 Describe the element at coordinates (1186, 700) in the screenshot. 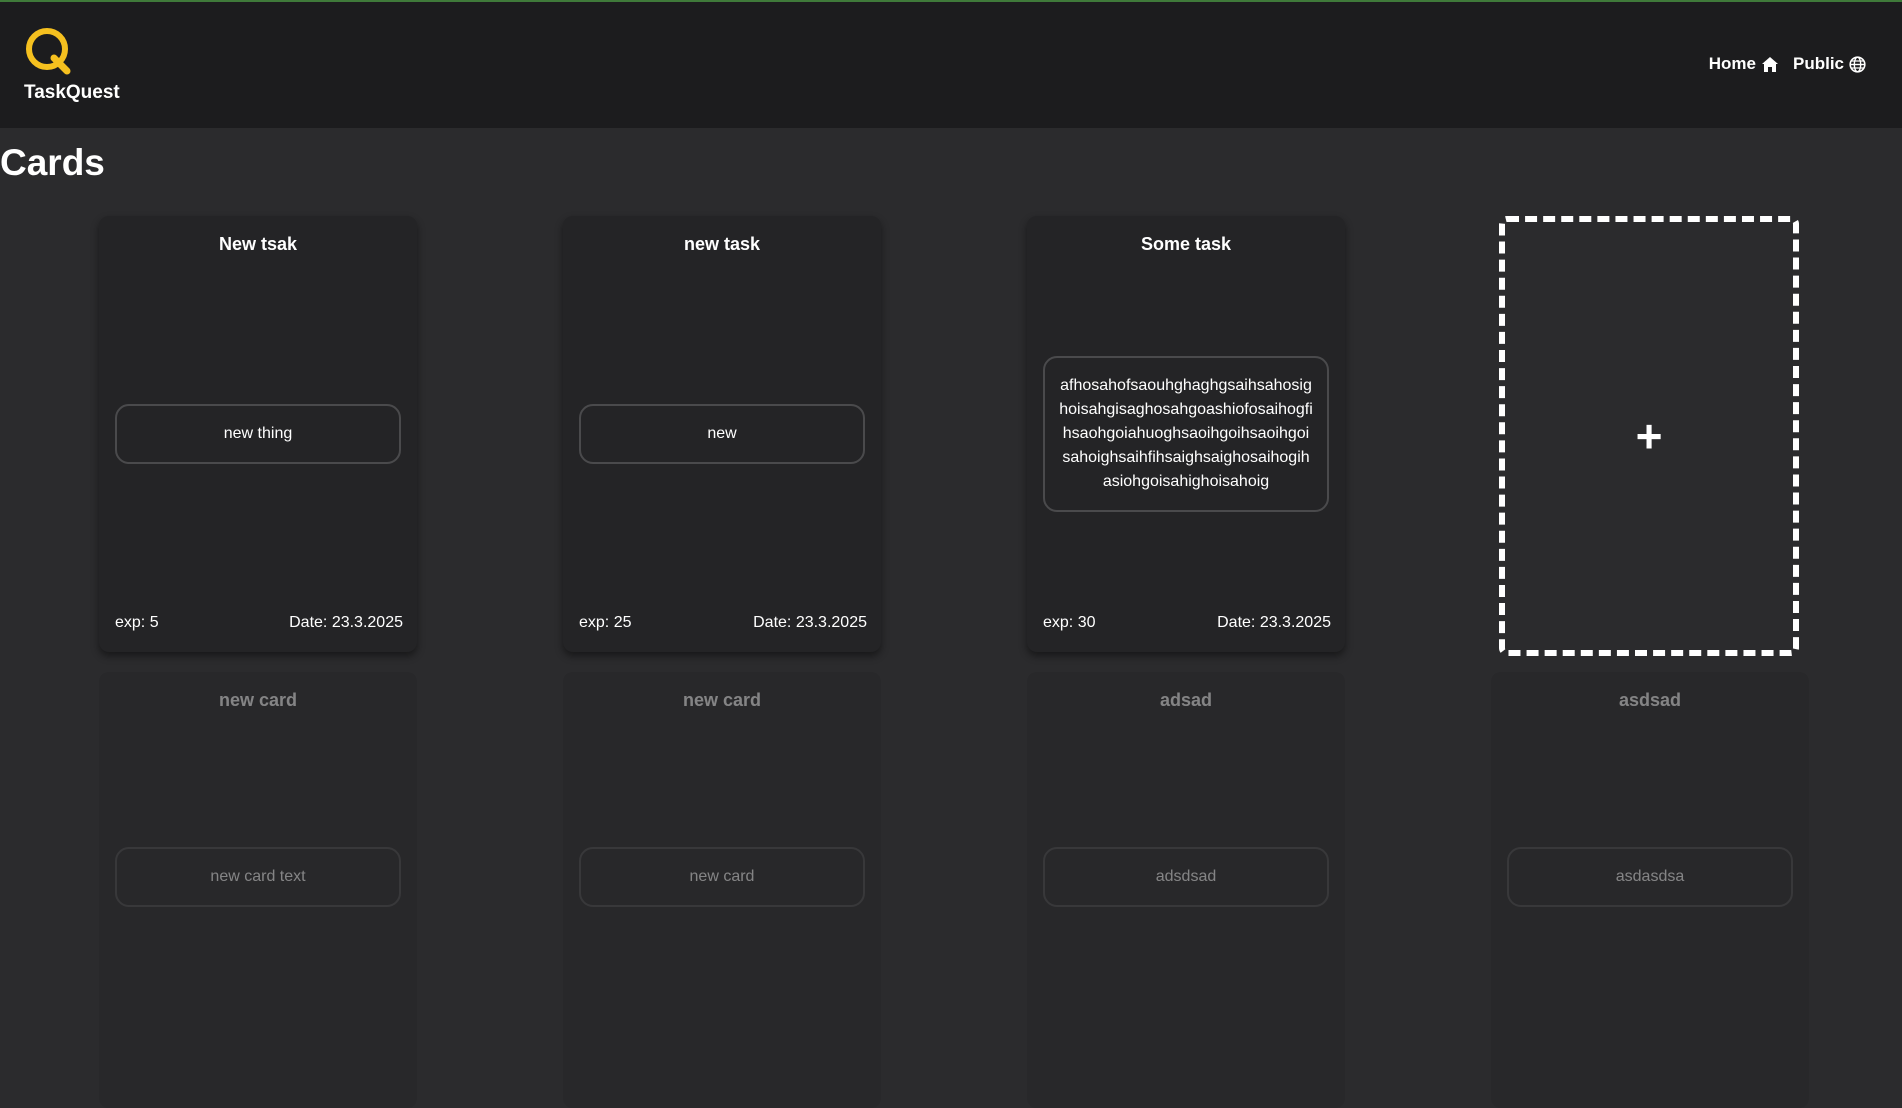

I see `card-title: adsad` at that location.